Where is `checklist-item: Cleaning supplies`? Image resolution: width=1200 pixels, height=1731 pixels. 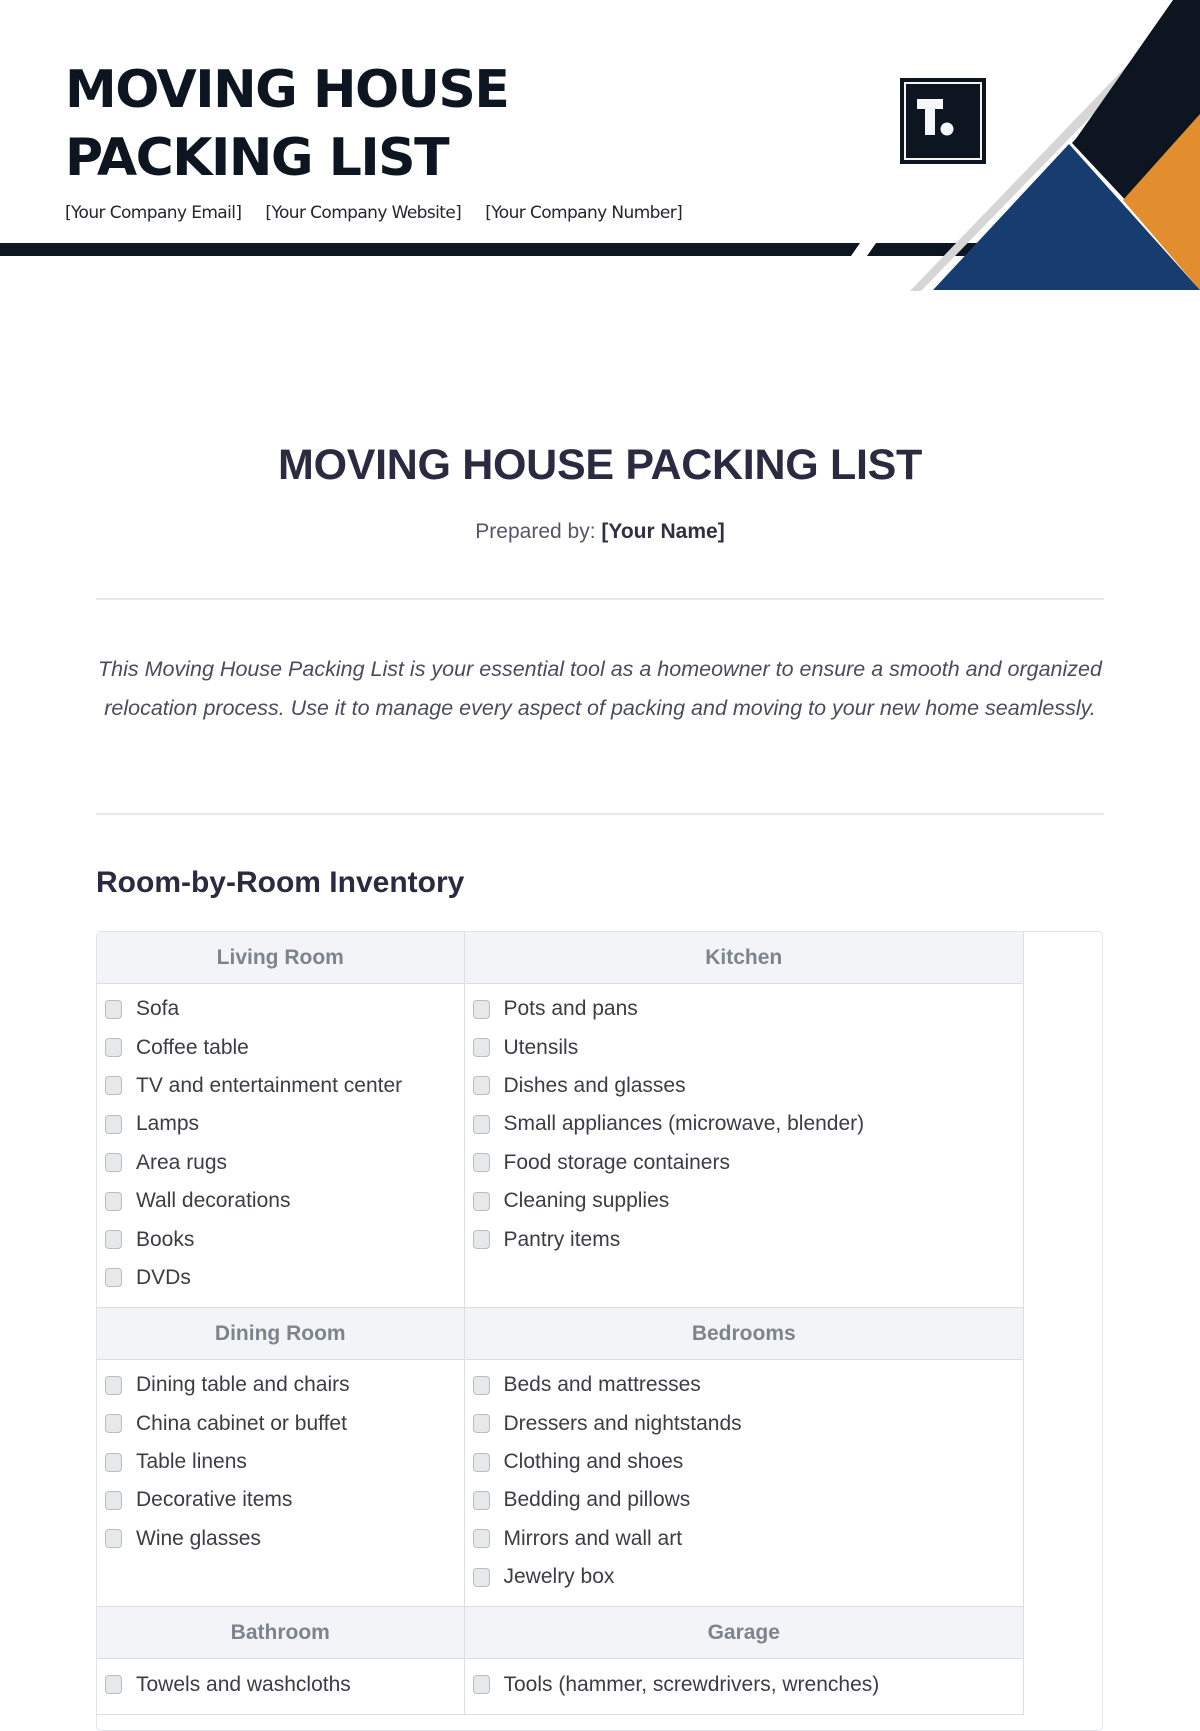 checklist-item: Cleaning supplies is located at coordinates (748, 1201).